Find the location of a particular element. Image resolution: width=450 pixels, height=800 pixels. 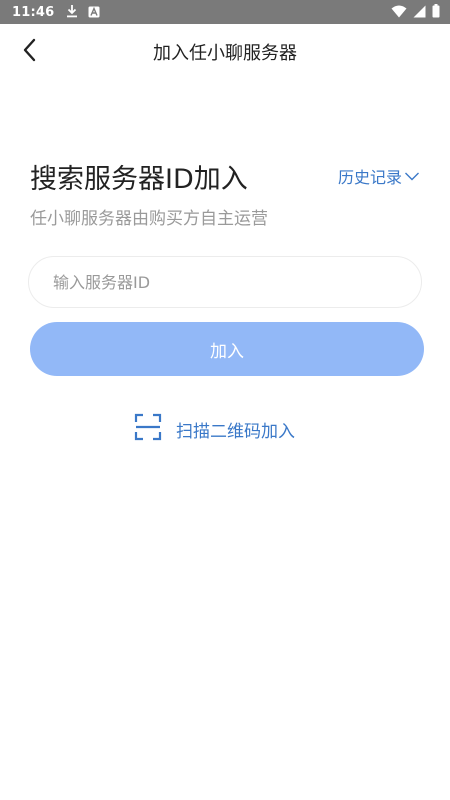

page-title: 加入任小聊服务器 is located at coordinates (225, 53).